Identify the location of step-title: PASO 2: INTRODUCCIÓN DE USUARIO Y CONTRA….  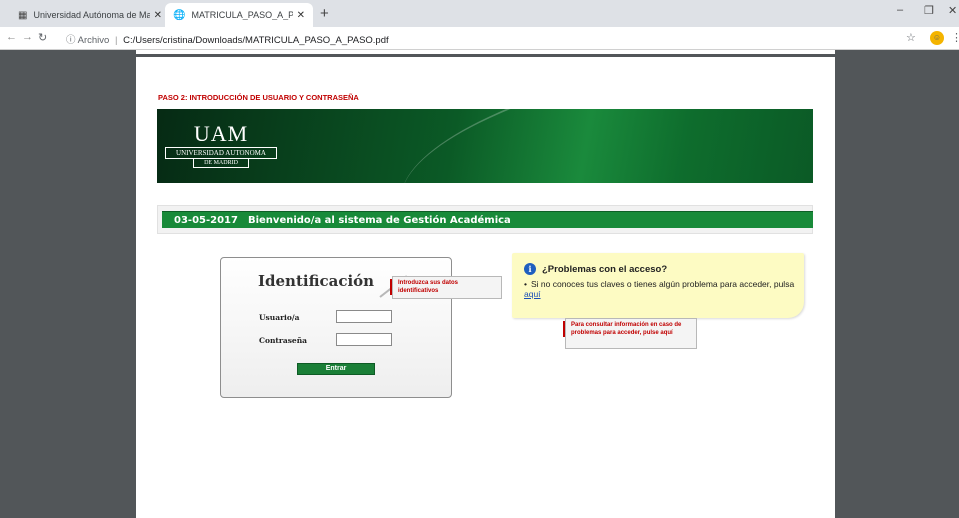
(258, 97).